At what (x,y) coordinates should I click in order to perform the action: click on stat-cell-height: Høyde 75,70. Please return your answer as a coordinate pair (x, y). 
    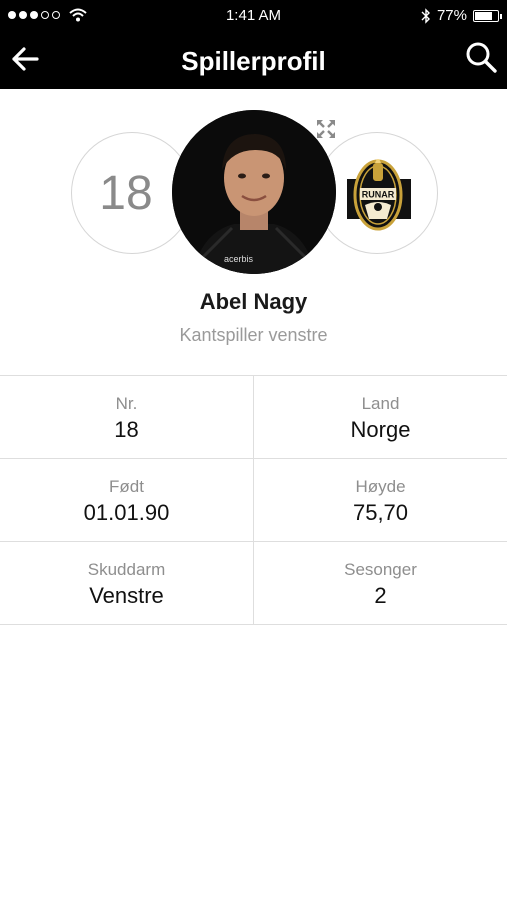
    Looking at the image, I should click on (380, 500).